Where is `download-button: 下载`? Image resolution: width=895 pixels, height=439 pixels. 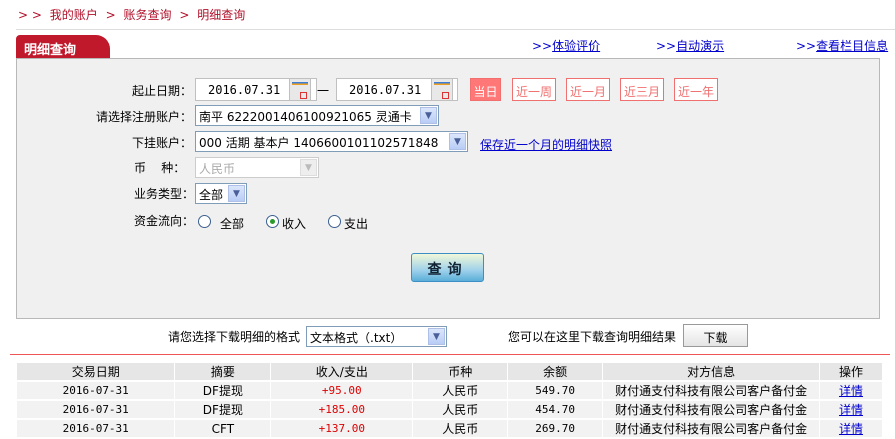 download-button: 下载 is located at coordinates (715, 335).